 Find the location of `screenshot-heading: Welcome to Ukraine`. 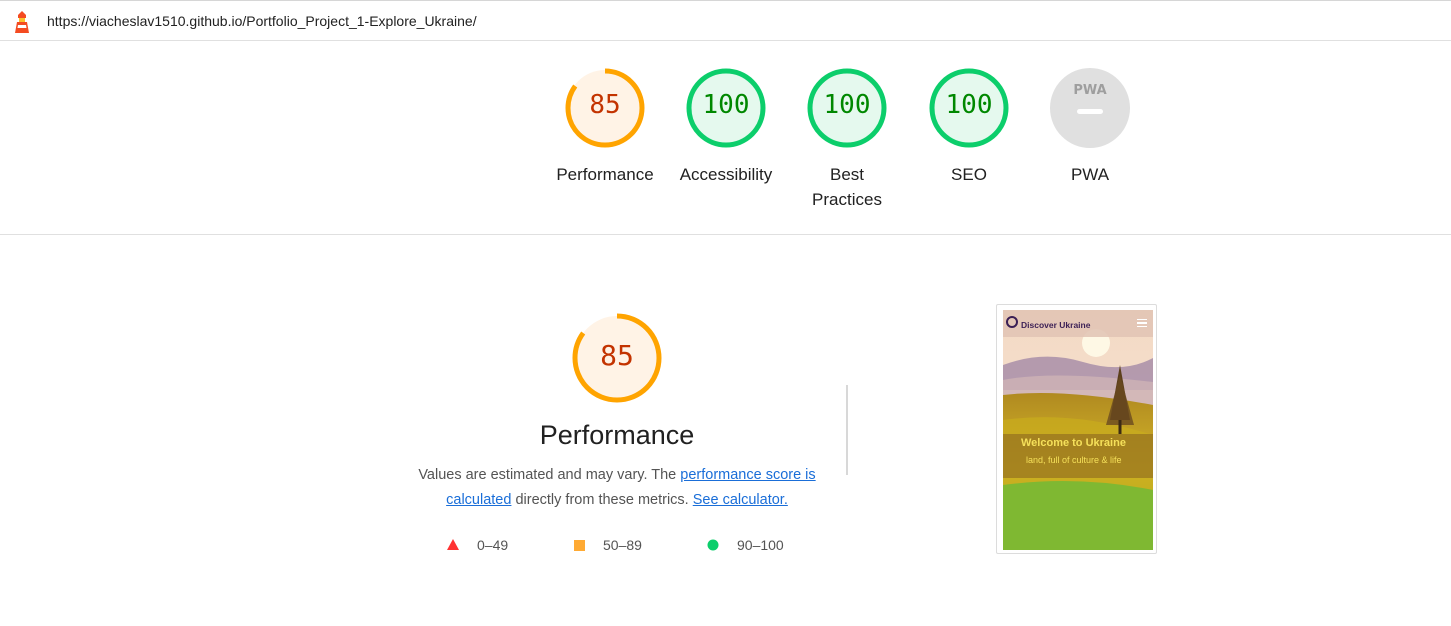

screenshot-heading: Welcome to Ukraine is located at coordinates (1073, 443).